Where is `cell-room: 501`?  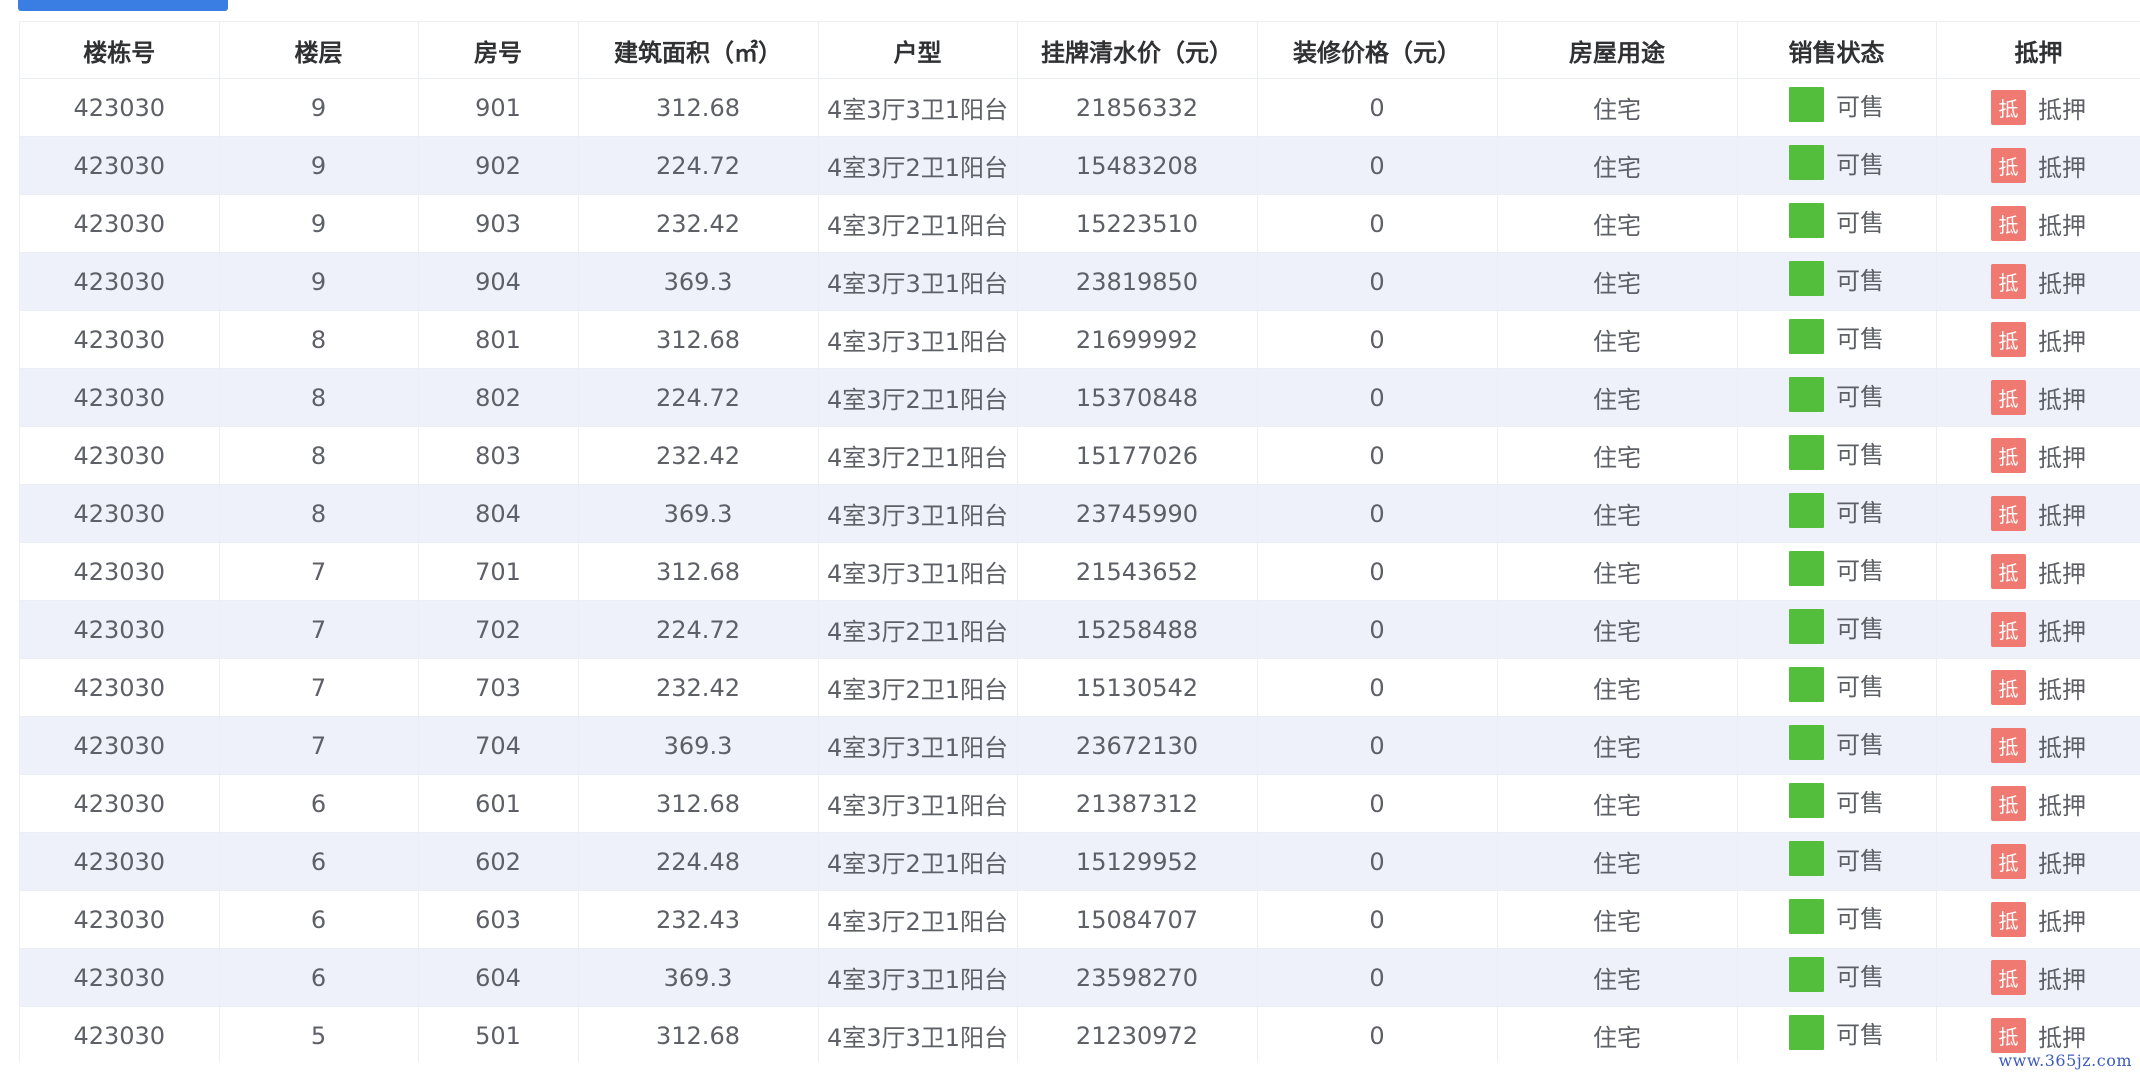
cell-room: 501 is located at coordinates (498, 1034).